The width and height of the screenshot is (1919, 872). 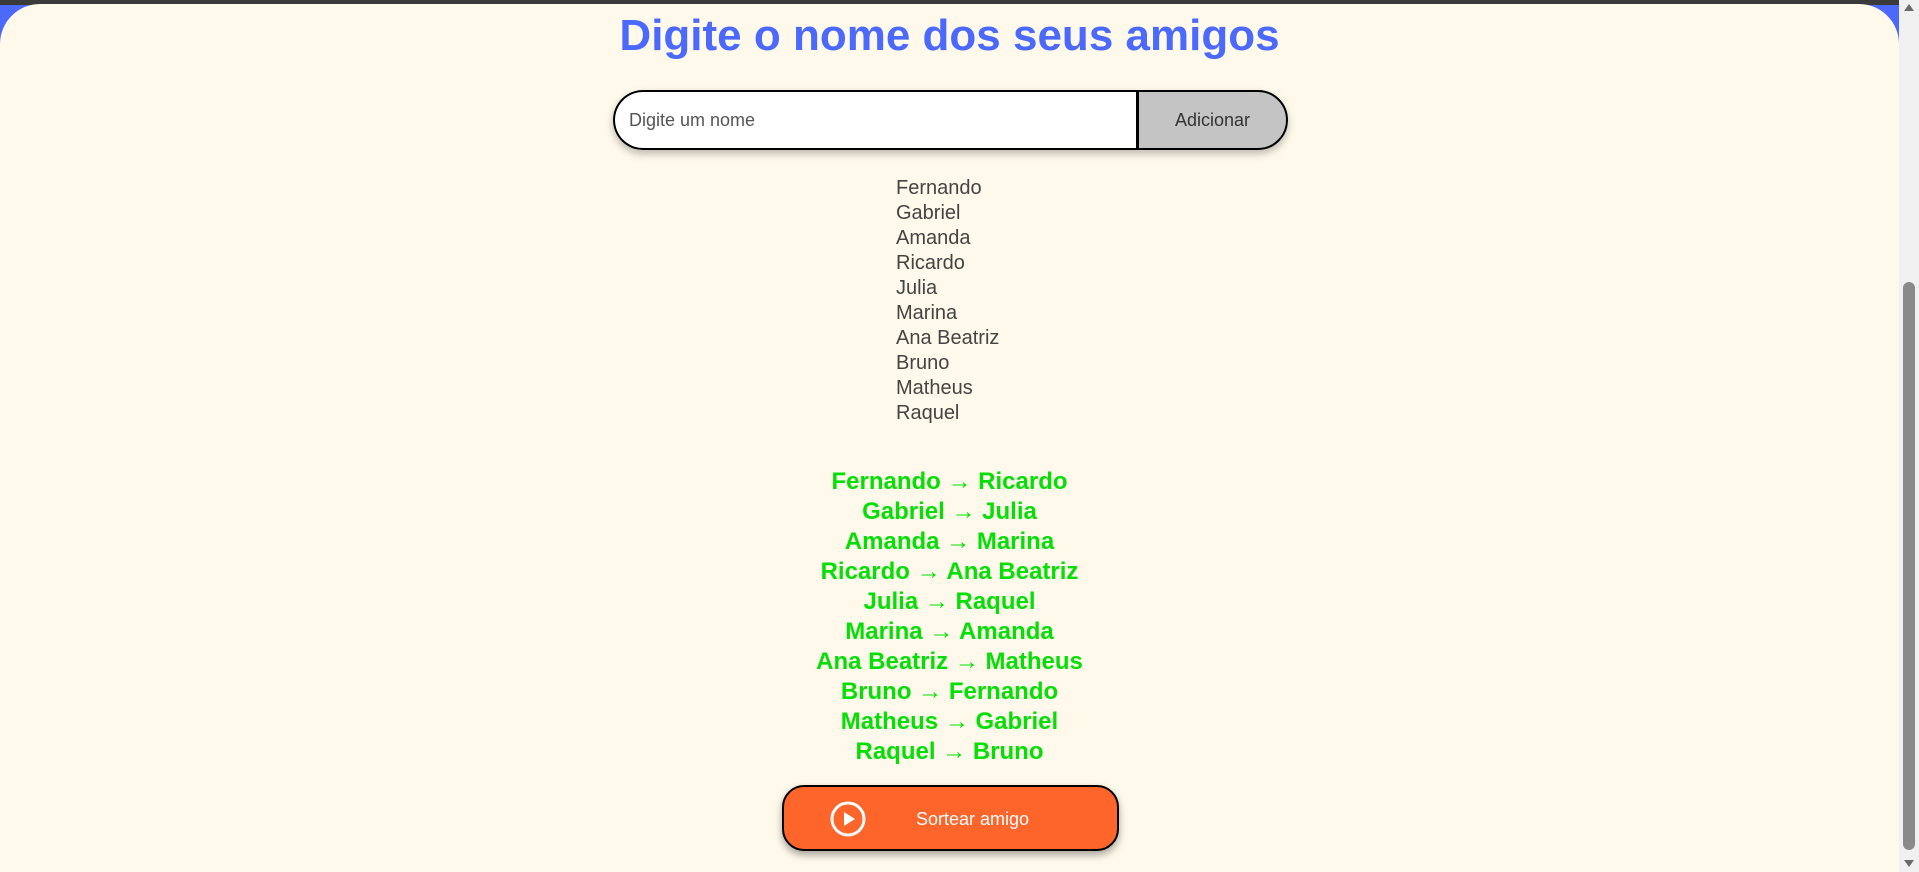 I want to click on result-item: Gabriel → Julia, so click(x=949, y=511).